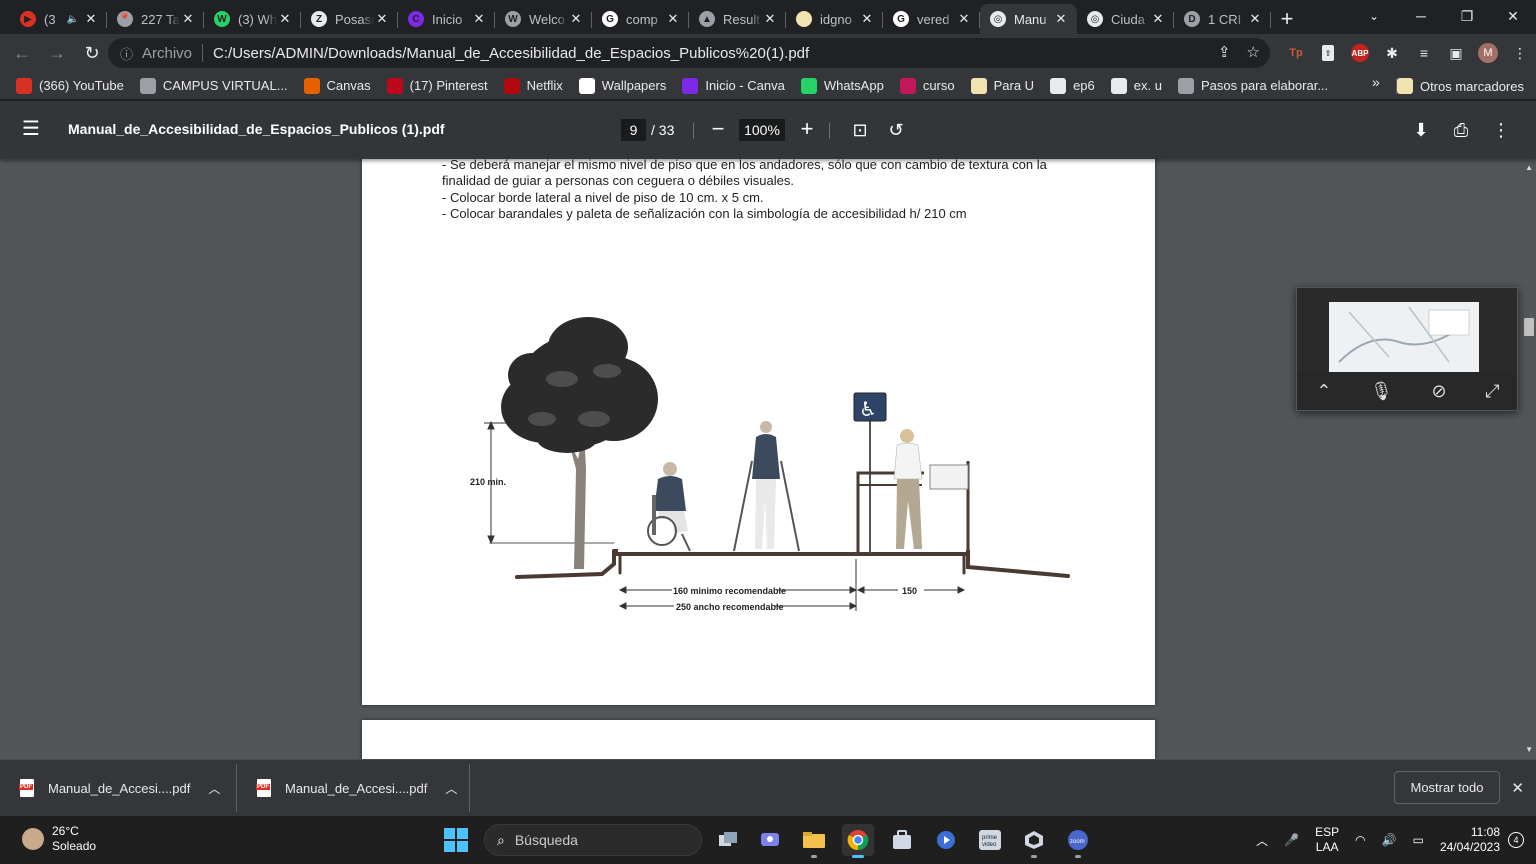 This screenshot has width=1536, height=864. I want to click on zoom-level-input: 100%, so click(762, 130).